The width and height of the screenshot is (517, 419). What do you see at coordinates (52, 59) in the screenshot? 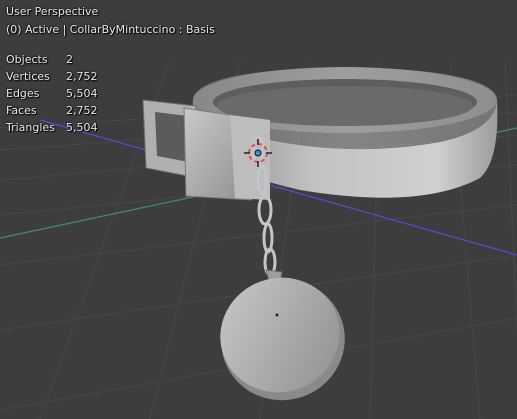
I see `stat-row-objects: Objects 2` at bounding box center [52, 59].